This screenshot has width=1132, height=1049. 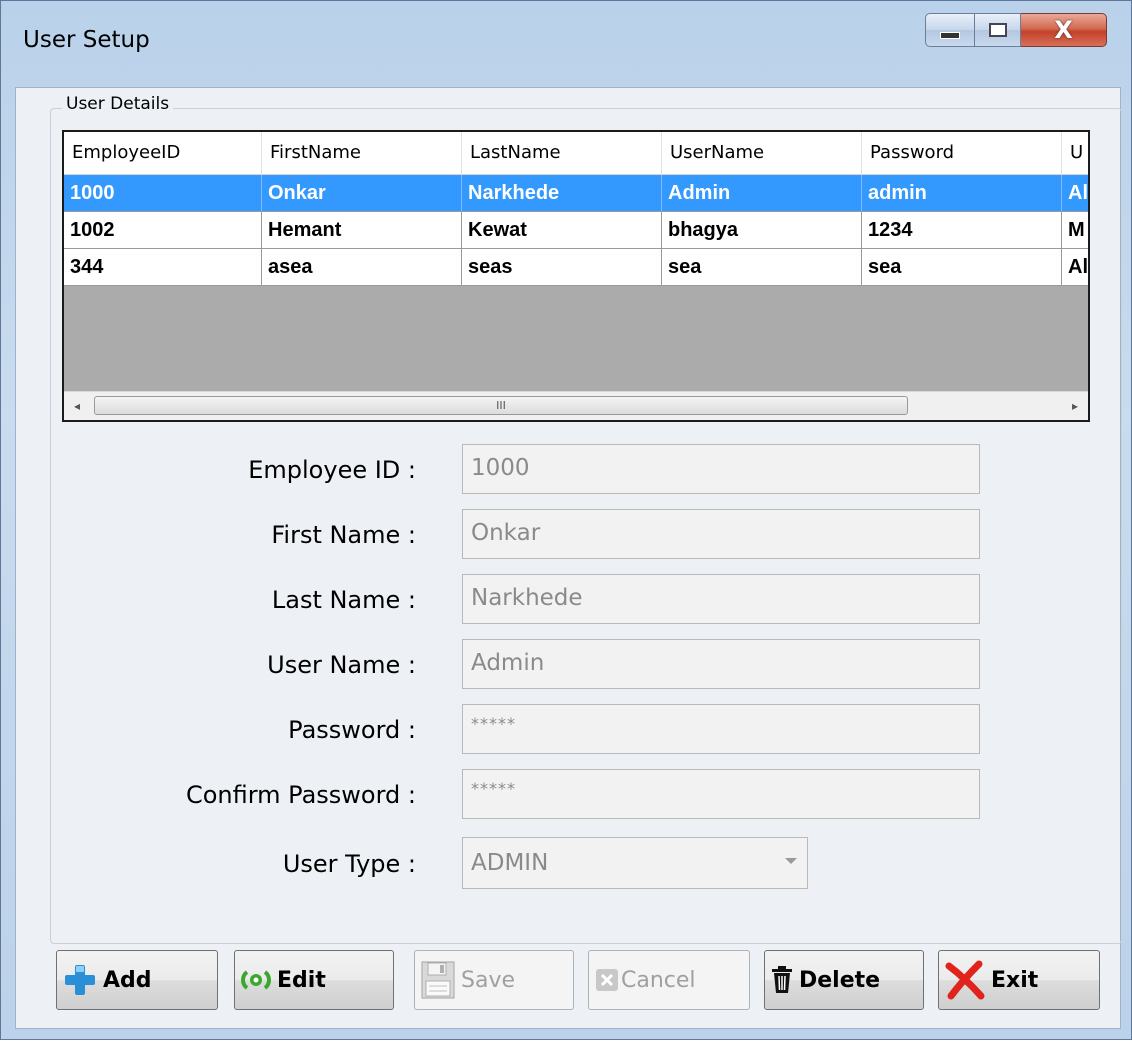 What do you see at coordinates (349, 864) in the screenshot?
I see `user-type-label: User Type :` at bounding box center [349, 864].